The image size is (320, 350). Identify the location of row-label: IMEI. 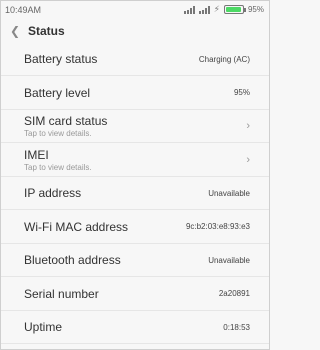
(36, 154).